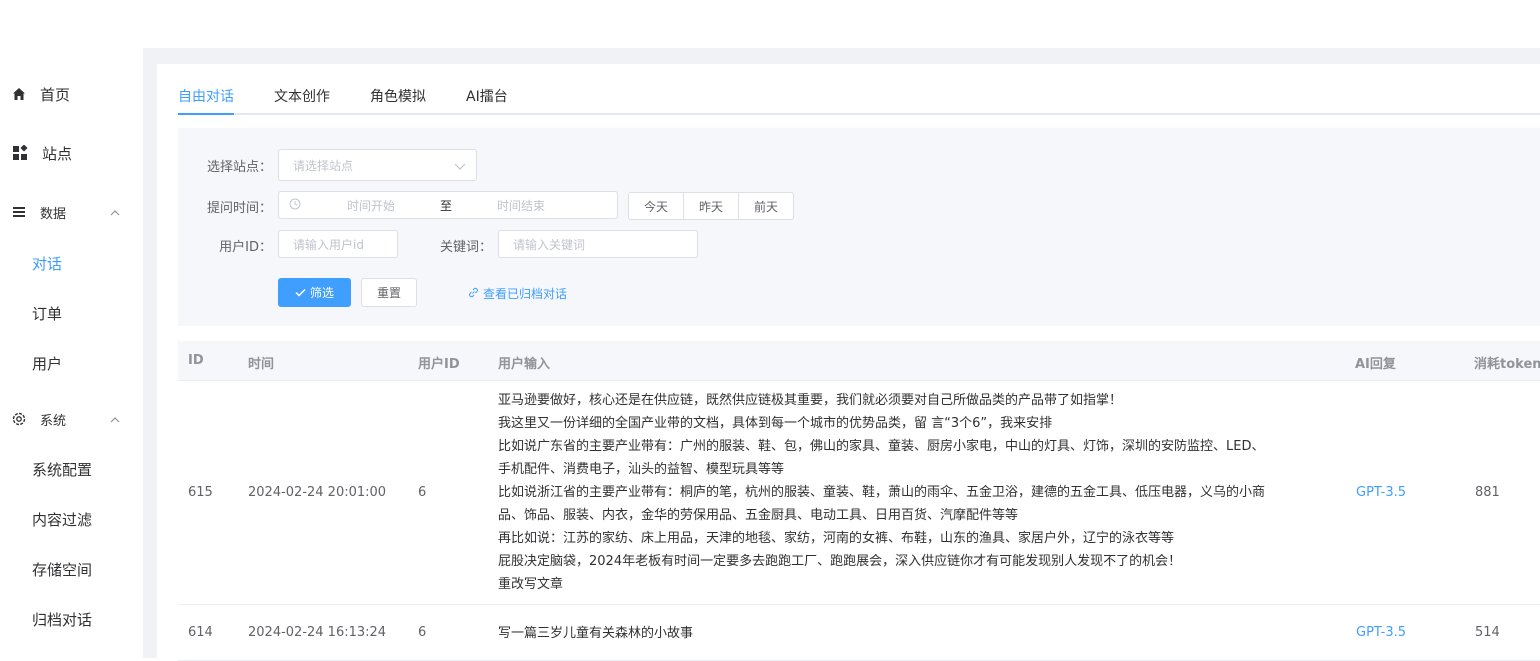  Describe the element at coordinates (71, 329) in the screenshot. I see `sidebar: 首页 站点 数据 对话 订单 用户 系统 系统配置 内容过滤 存储空间 归档对话` at that location.